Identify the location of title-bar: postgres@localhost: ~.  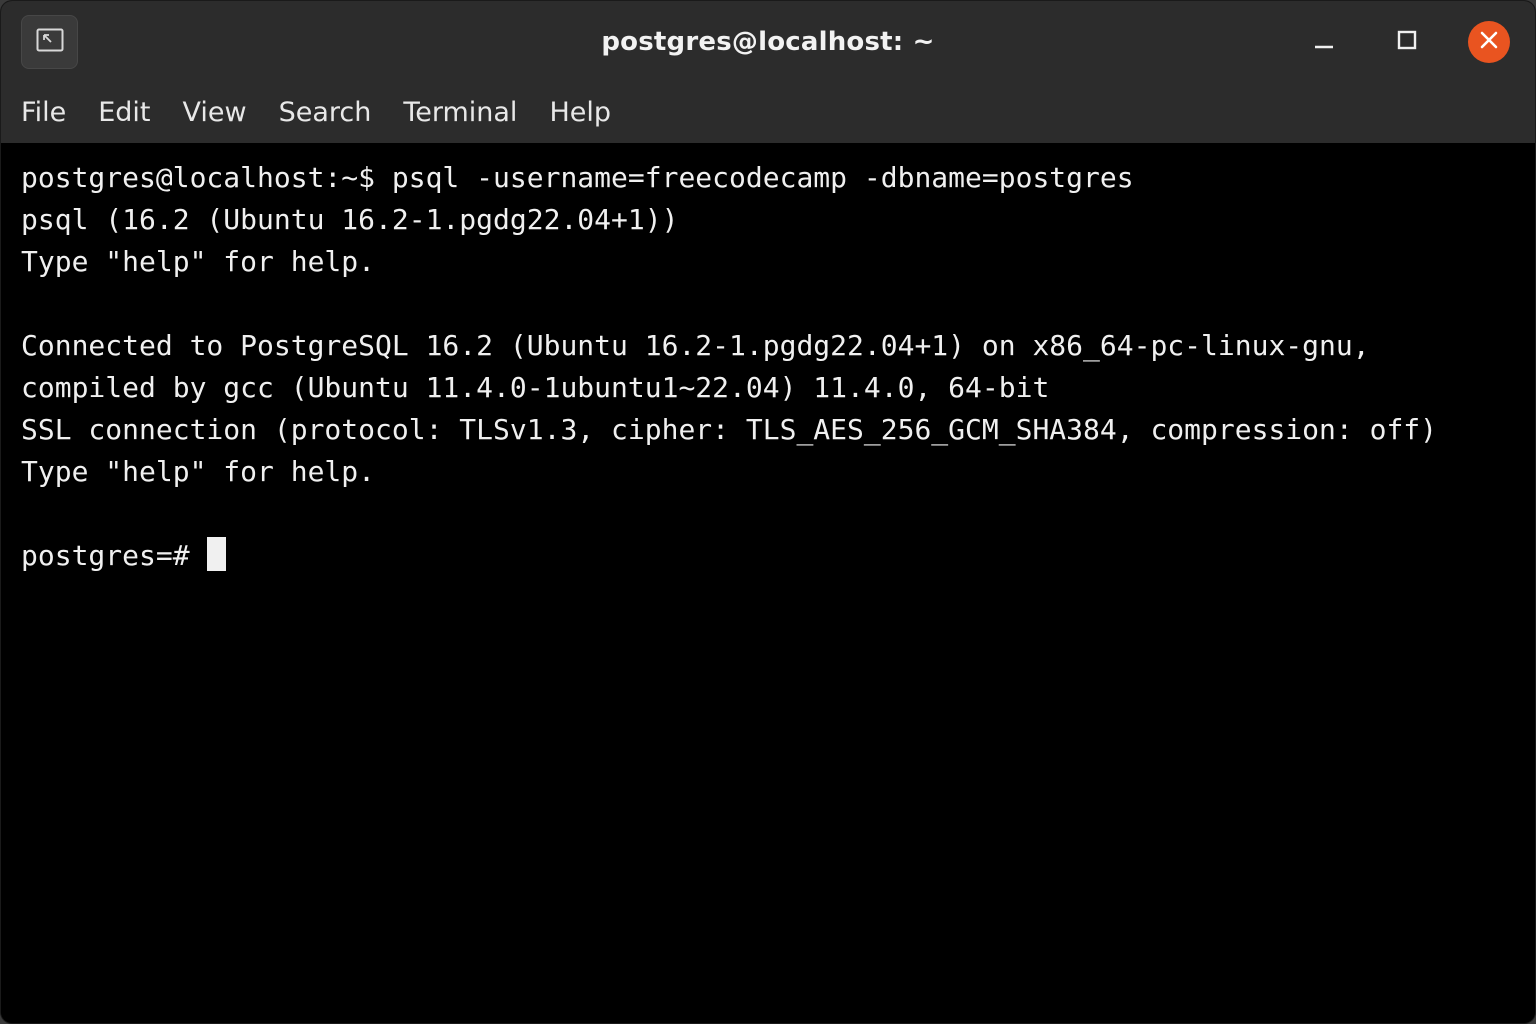
(768, 42).